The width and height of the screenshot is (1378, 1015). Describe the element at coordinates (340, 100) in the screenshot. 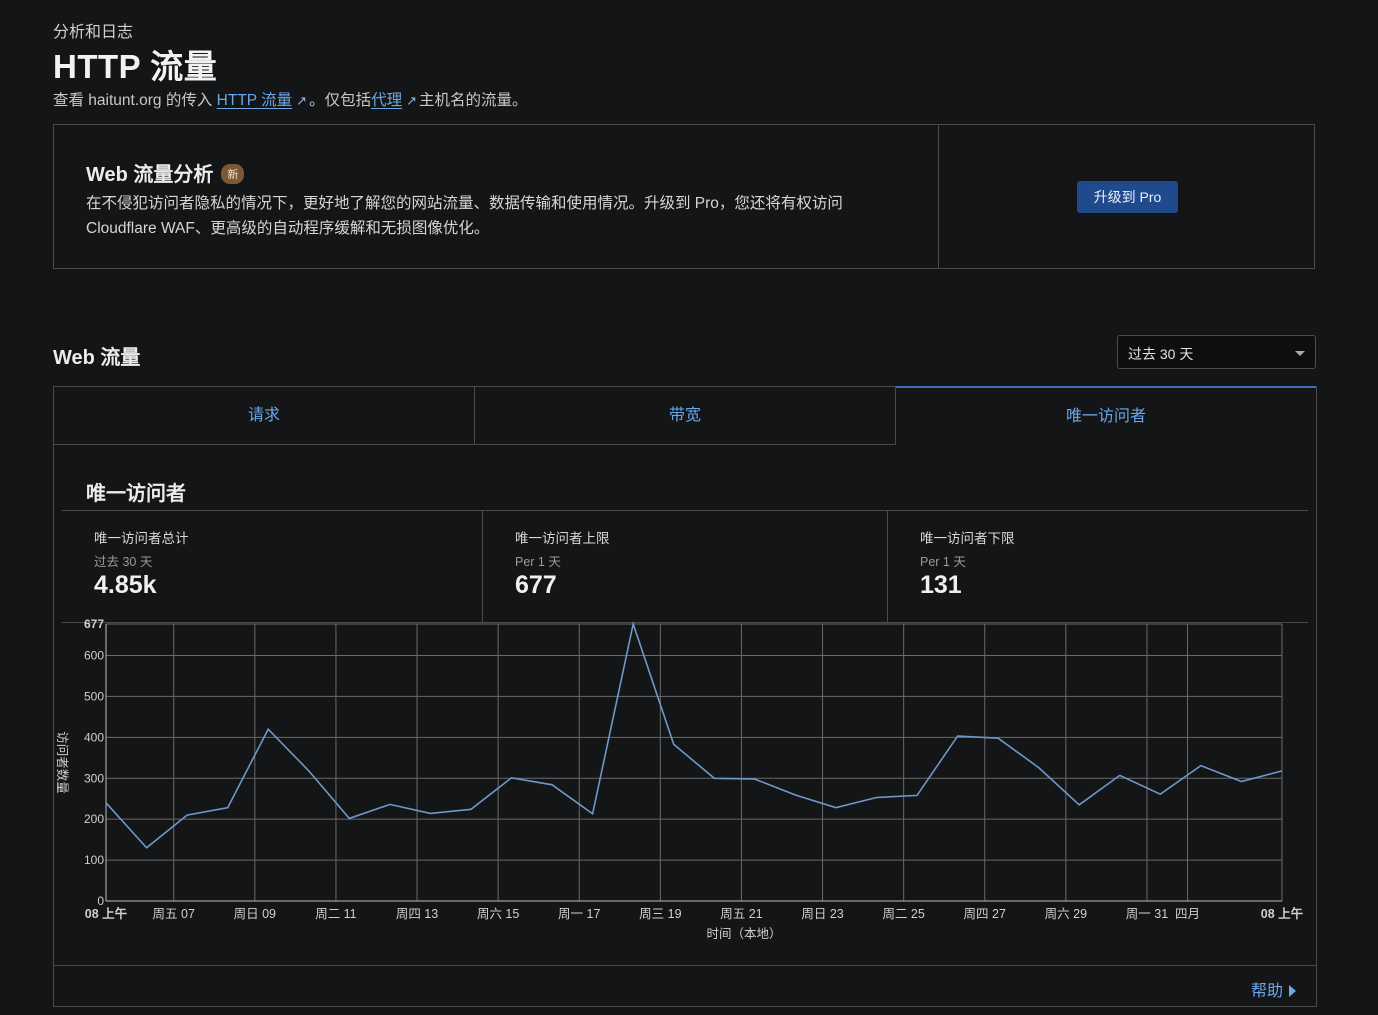

I see `subtitle-mid: 。仅包括` at that location.